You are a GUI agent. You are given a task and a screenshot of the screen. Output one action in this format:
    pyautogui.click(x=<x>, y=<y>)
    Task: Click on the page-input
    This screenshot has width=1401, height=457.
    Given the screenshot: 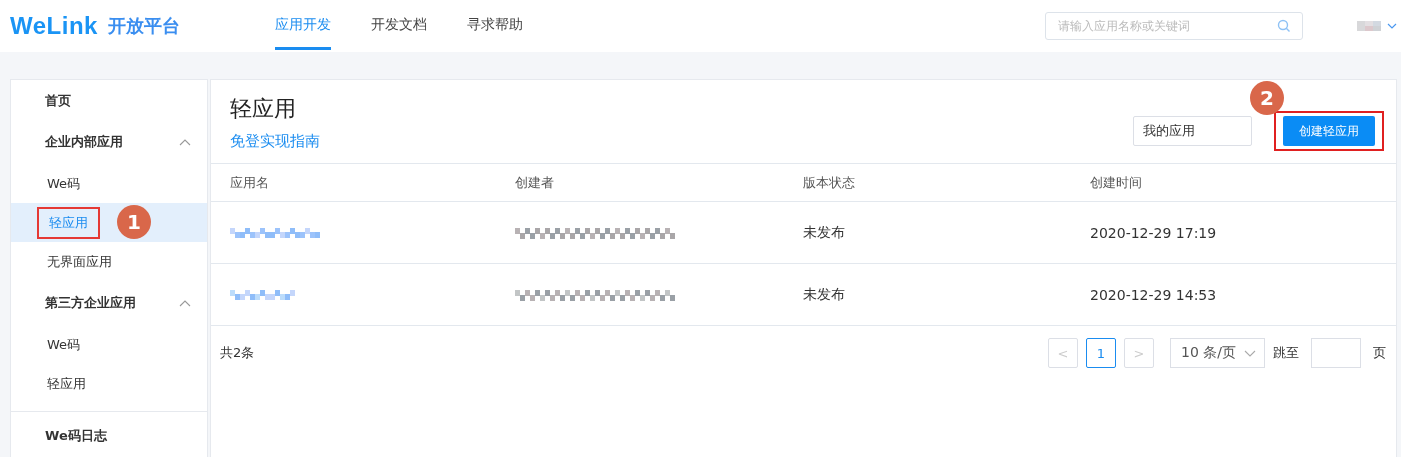 What is the action you would take?
    pyautogui.click(x=1336, y=353)
    